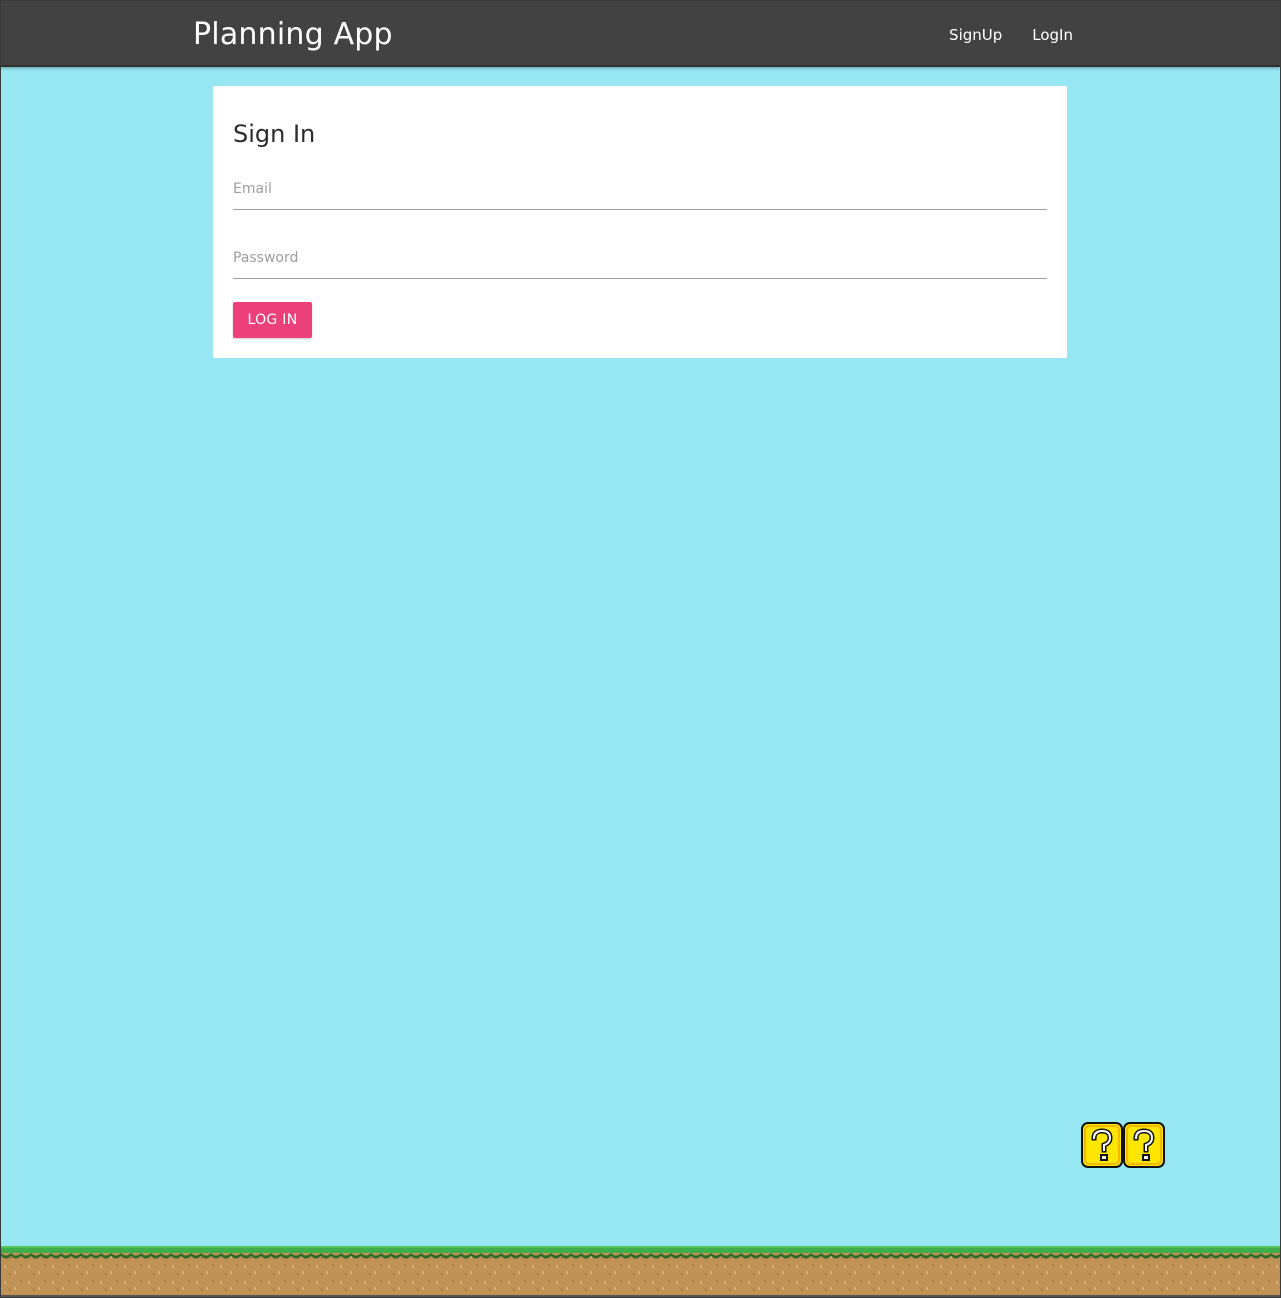  Describe the element at coordinates (640, 258) in the screenshot. I see `password-field` at that location.